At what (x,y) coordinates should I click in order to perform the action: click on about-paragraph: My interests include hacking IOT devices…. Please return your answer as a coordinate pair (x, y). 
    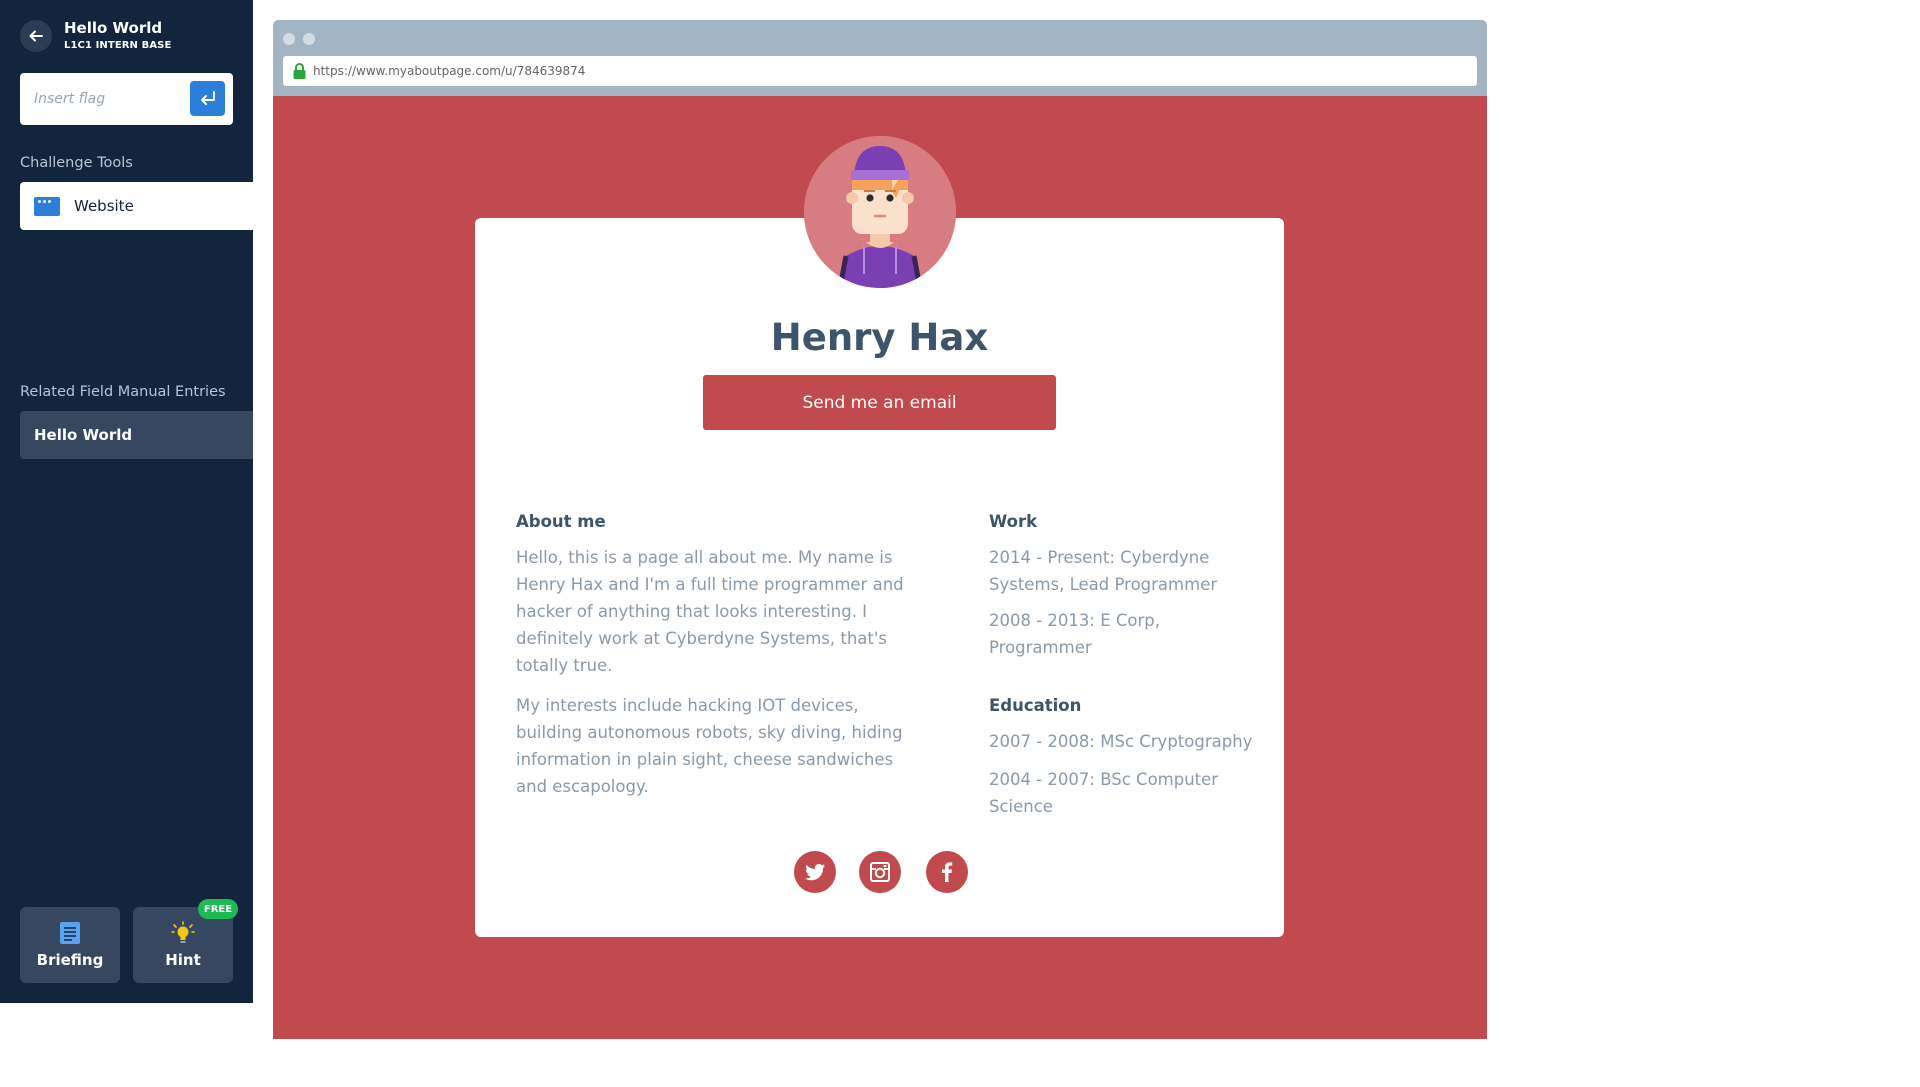
    Looking at the image, I should click on (709, 746).